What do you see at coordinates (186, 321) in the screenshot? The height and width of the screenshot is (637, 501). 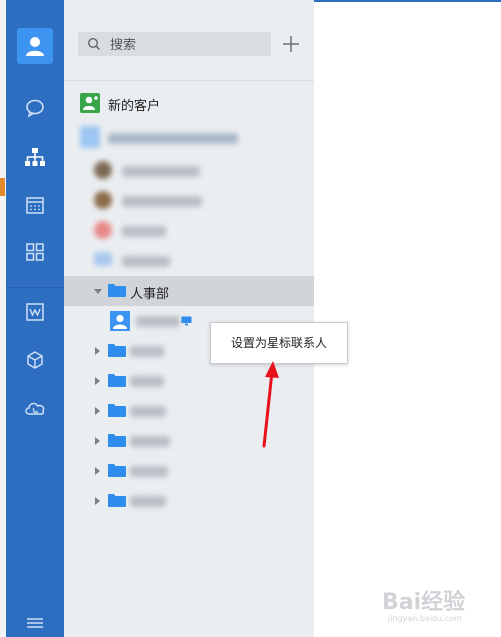 I see `computer-icon` at bounding box center [186, 321].